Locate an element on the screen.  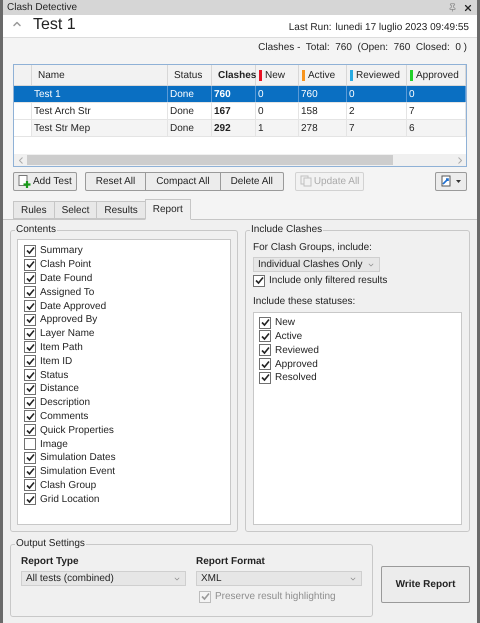
column-header: Name is located at coordinates (100, 75).